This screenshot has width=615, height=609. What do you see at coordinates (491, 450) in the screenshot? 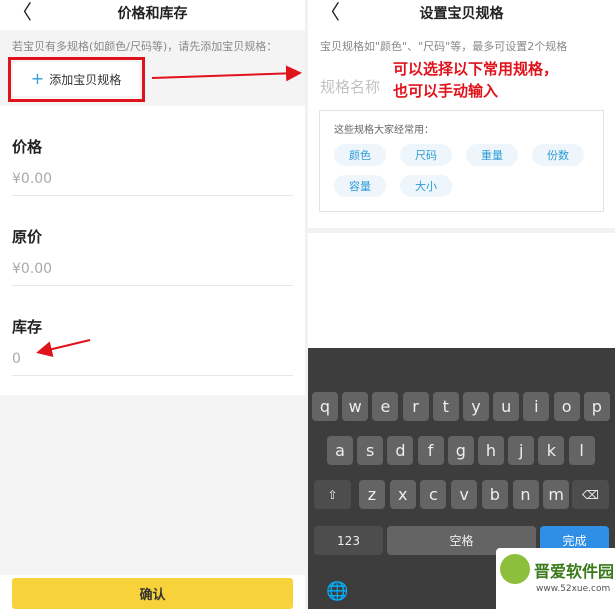
I see `key-h: h` at bounding box center [491, 450].